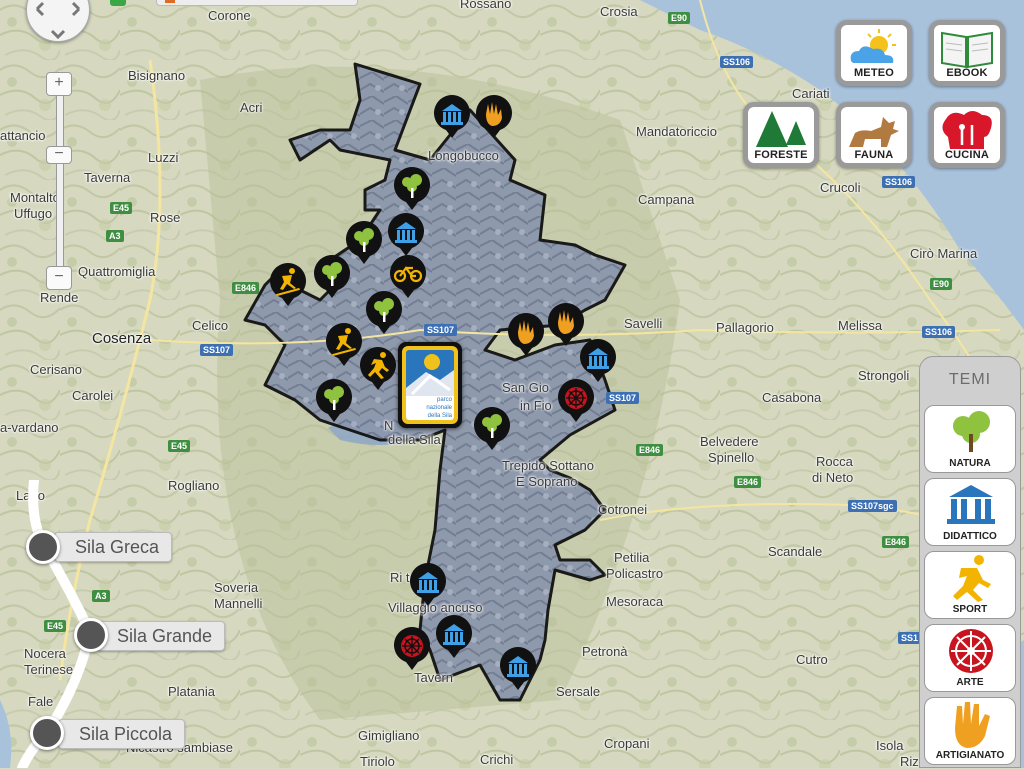 The height and width of the screenshot is (769, 1024). I want to click on place-label: Carolei, so click(93, 395).